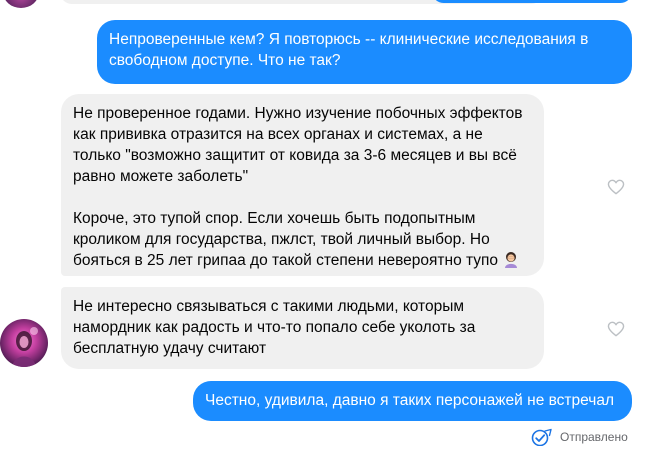 The height and width of the screenshot is (462, 650). Describe the element at coordinates (21, 4) in the screenshot. I see `contact-avatar-partial` at that location.